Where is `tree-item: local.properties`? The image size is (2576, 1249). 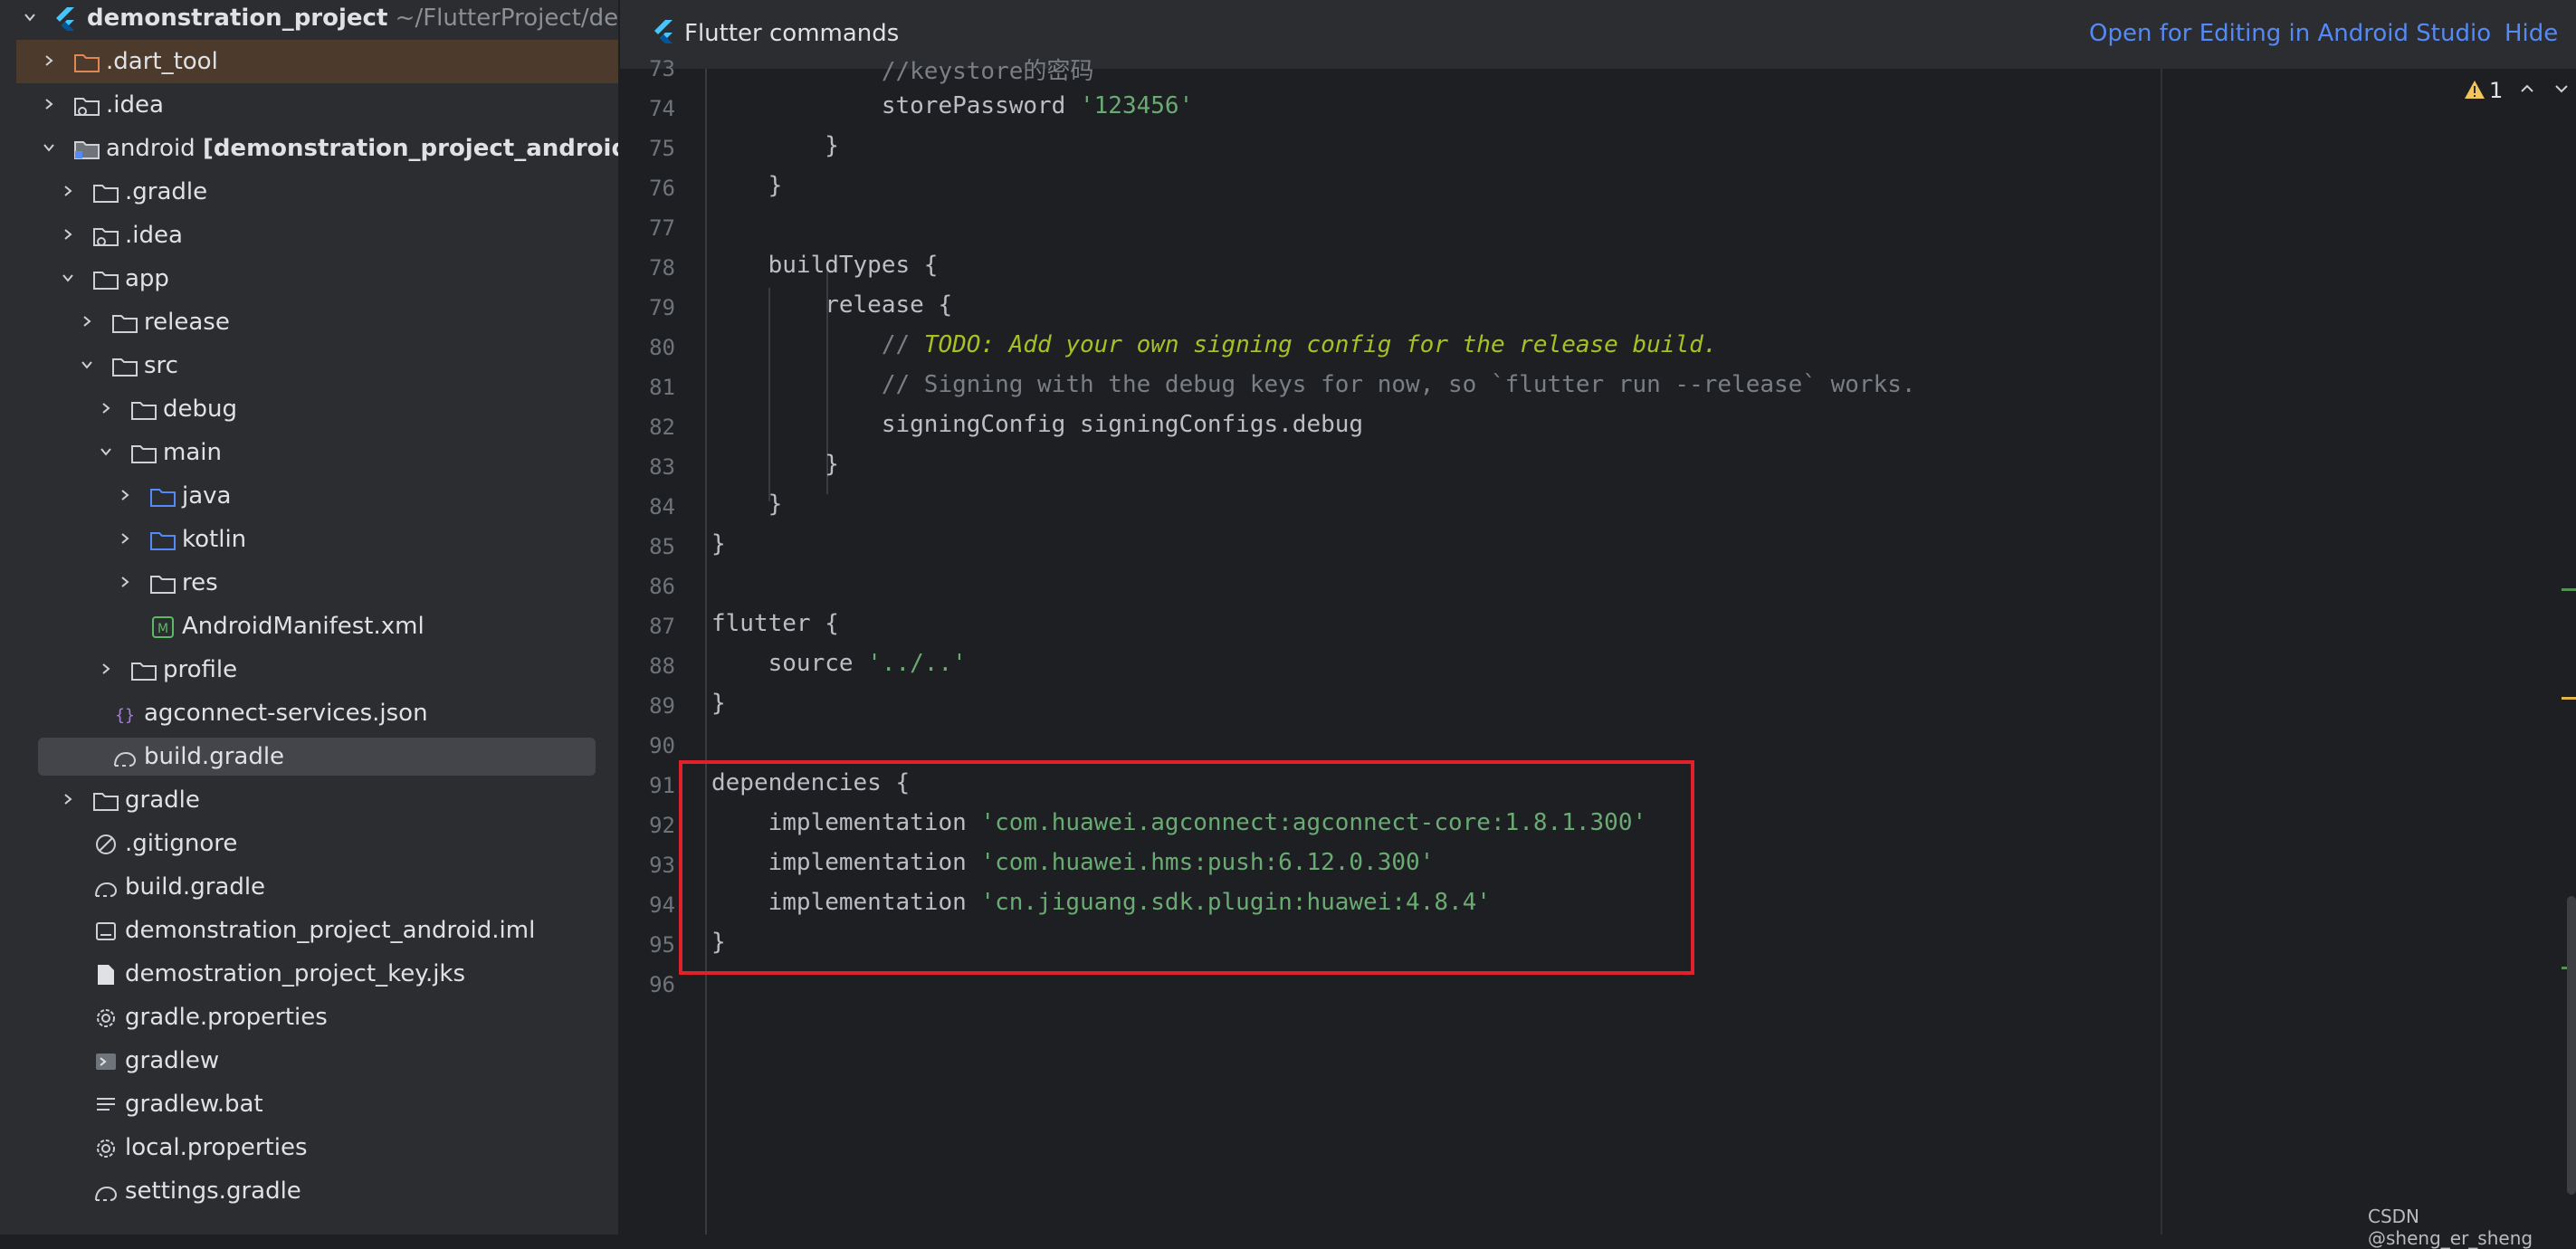
tree-item: local.properties is located at coordinates (309, 1147).